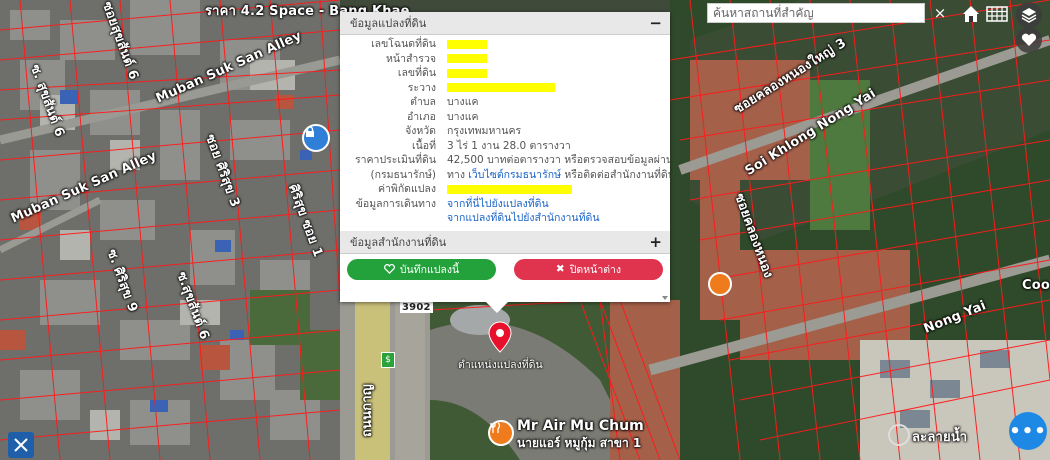 The width and height of the screenshot is (1050, 460). Describe the element at coordinates (899, 435) in the screenshot. I see `place-marker-icon` at that location.